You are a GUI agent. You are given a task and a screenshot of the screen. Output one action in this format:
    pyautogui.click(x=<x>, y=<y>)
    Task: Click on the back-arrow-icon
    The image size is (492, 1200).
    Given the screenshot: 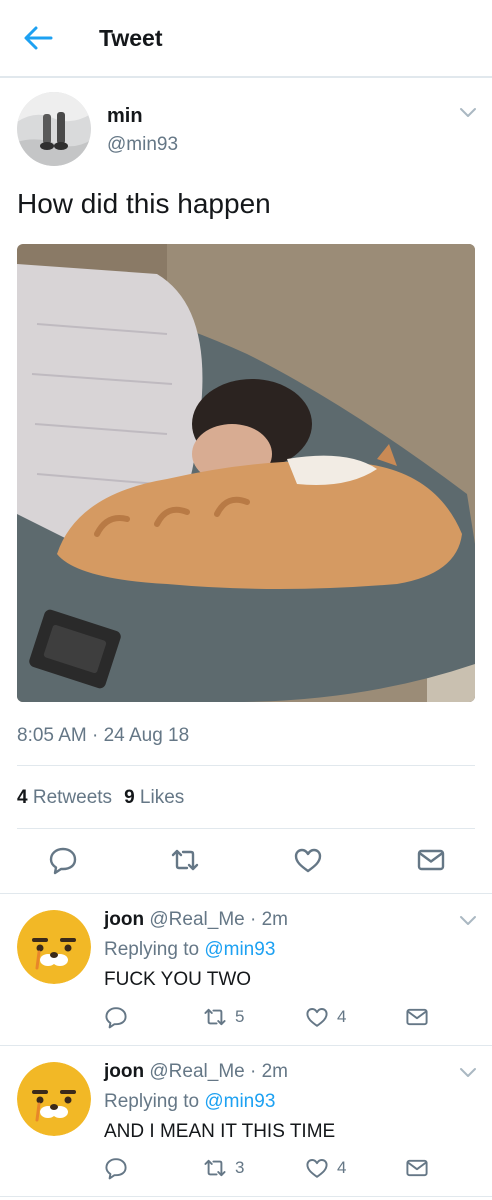 What is the action you would take?
    pyautogui.click(x=38, y=38)
    